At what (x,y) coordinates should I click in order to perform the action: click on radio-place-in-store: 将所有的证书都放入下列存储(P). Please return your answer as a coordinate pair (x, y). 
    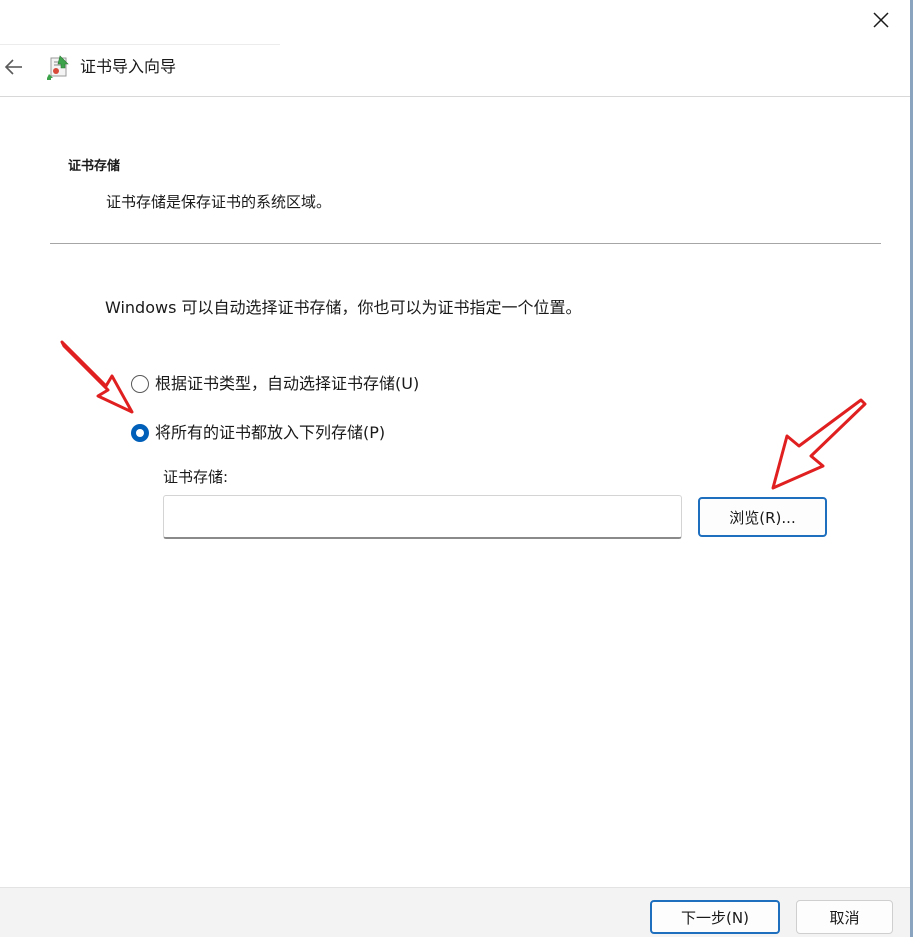
    Looking at the image, I should click on (258, 433).